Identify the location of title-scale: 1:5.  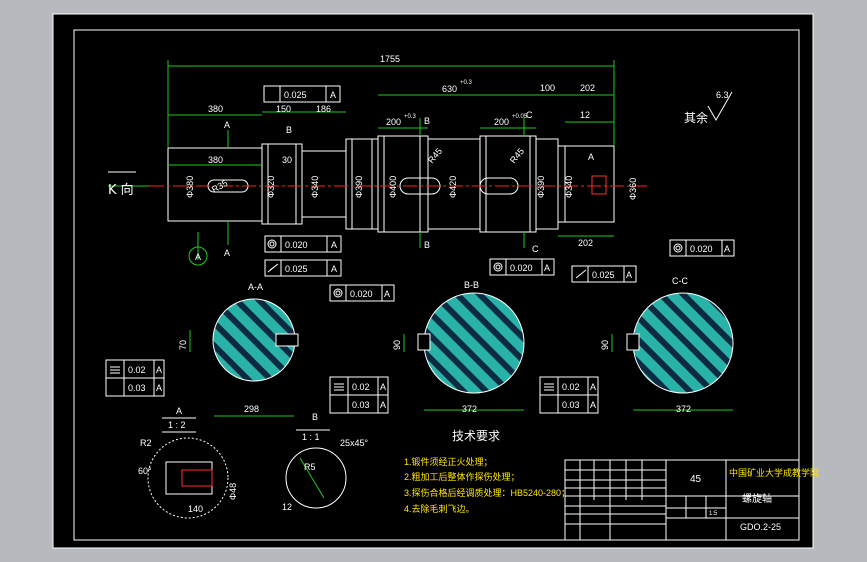
(713, 514).